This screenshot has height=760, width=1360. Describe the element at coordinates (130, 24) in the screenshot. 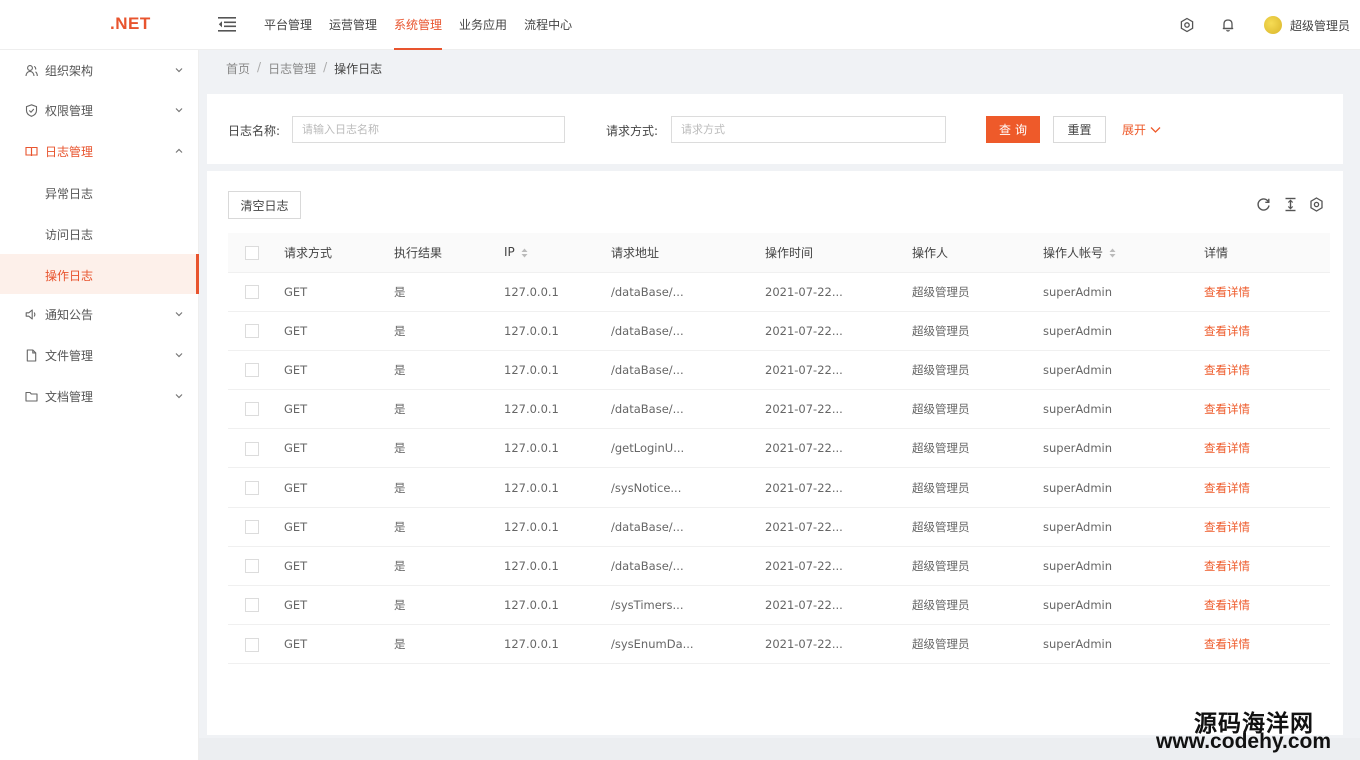

I see `app-logo: .NET` at that location.